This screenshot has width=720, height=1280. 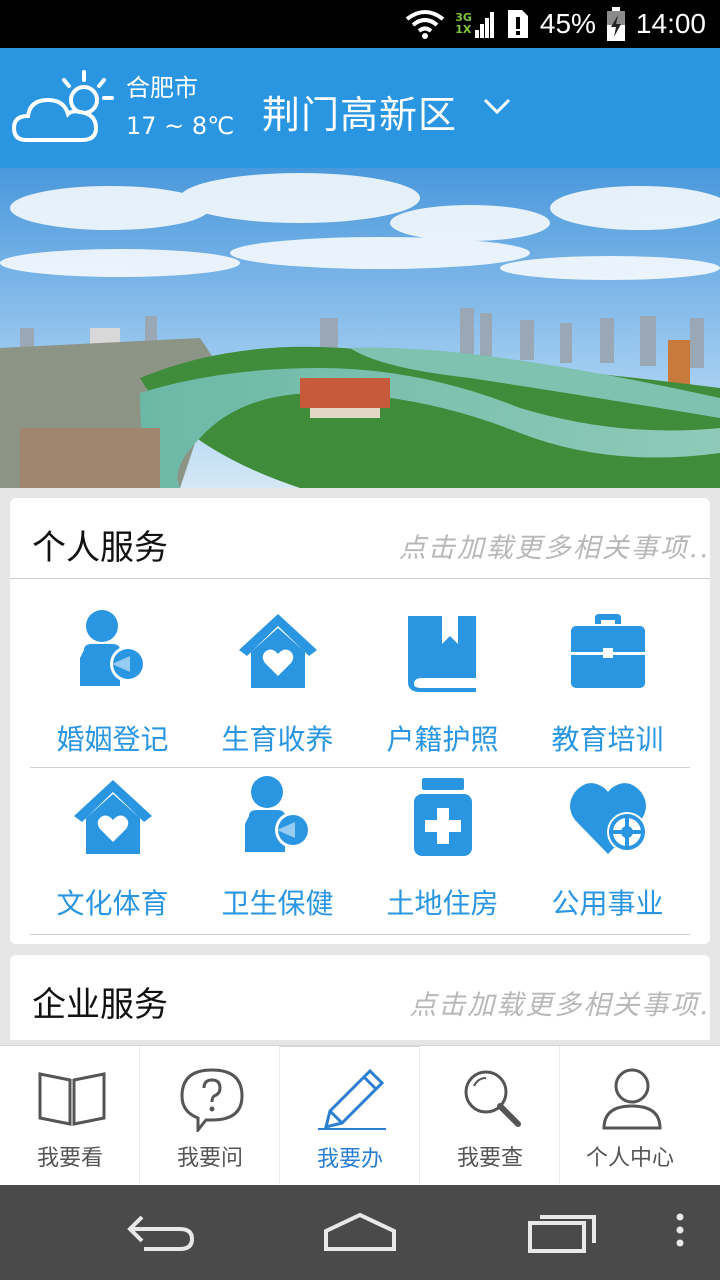 I want to click on nav-label: 个人中心, so click(x=629, y=1158).